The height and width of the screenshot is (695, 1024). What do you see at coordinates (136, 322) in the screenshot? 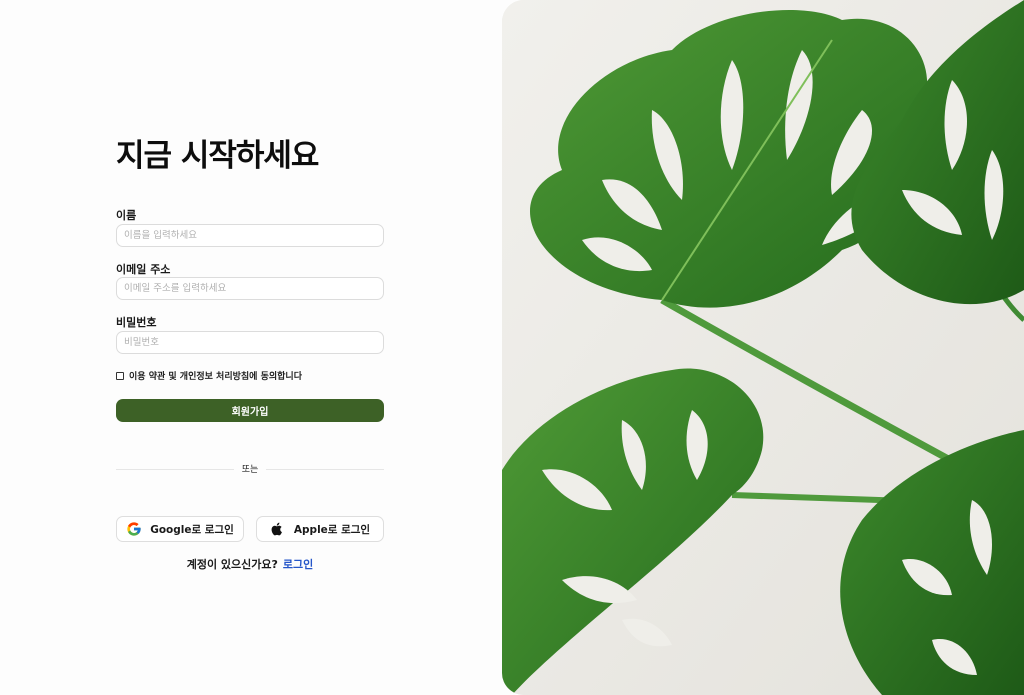
I see `password-label: 비밀번호` at bounding box center [136, 322].